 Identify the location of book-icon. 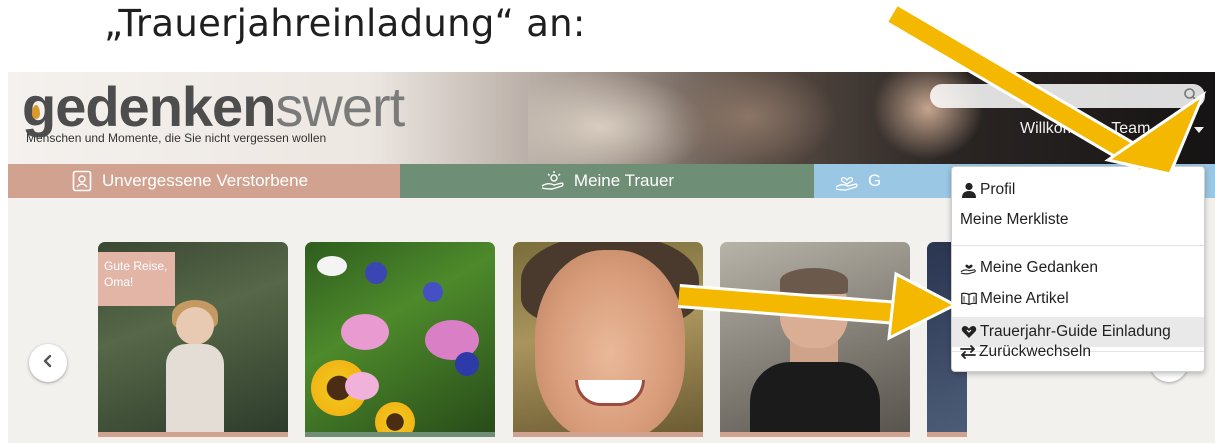
(969, 299).